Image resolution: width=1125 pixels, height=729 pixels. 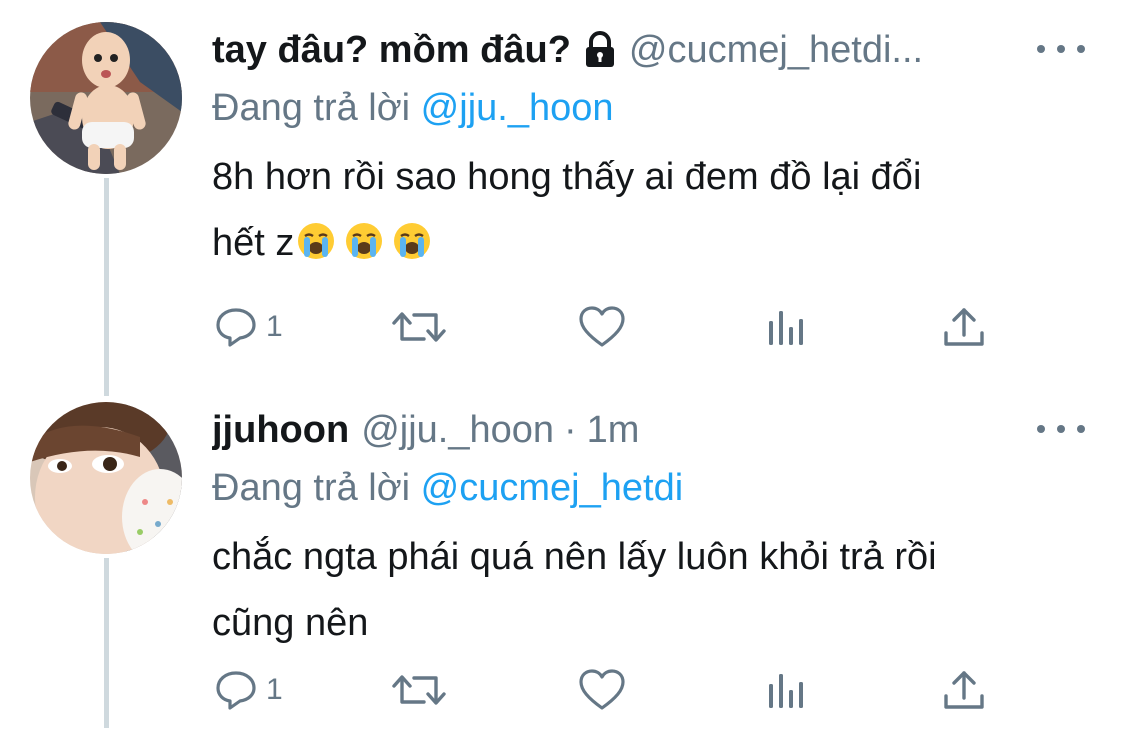 What do you see at coordinates (648, 430) in the screenshot?
I see `tweet-header: jjuhoon @jju._hoon · 1m` at bounding box center [648, 430].